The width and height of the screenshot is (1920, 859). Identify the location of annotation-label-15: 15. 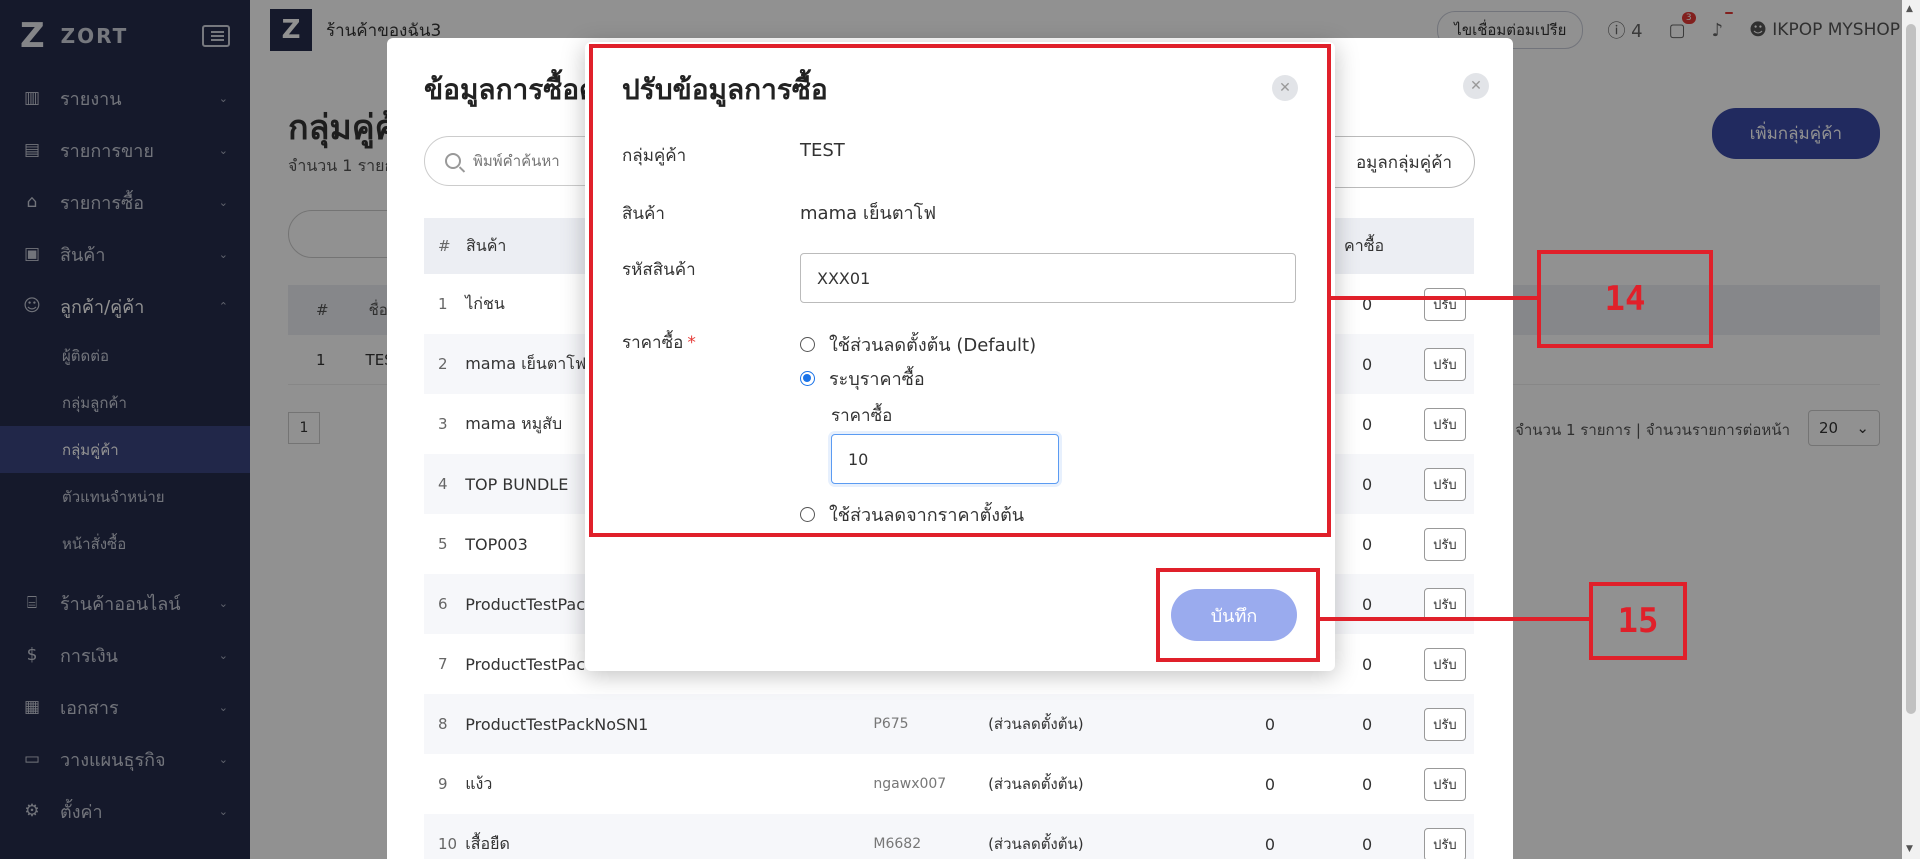
(1638, 621).